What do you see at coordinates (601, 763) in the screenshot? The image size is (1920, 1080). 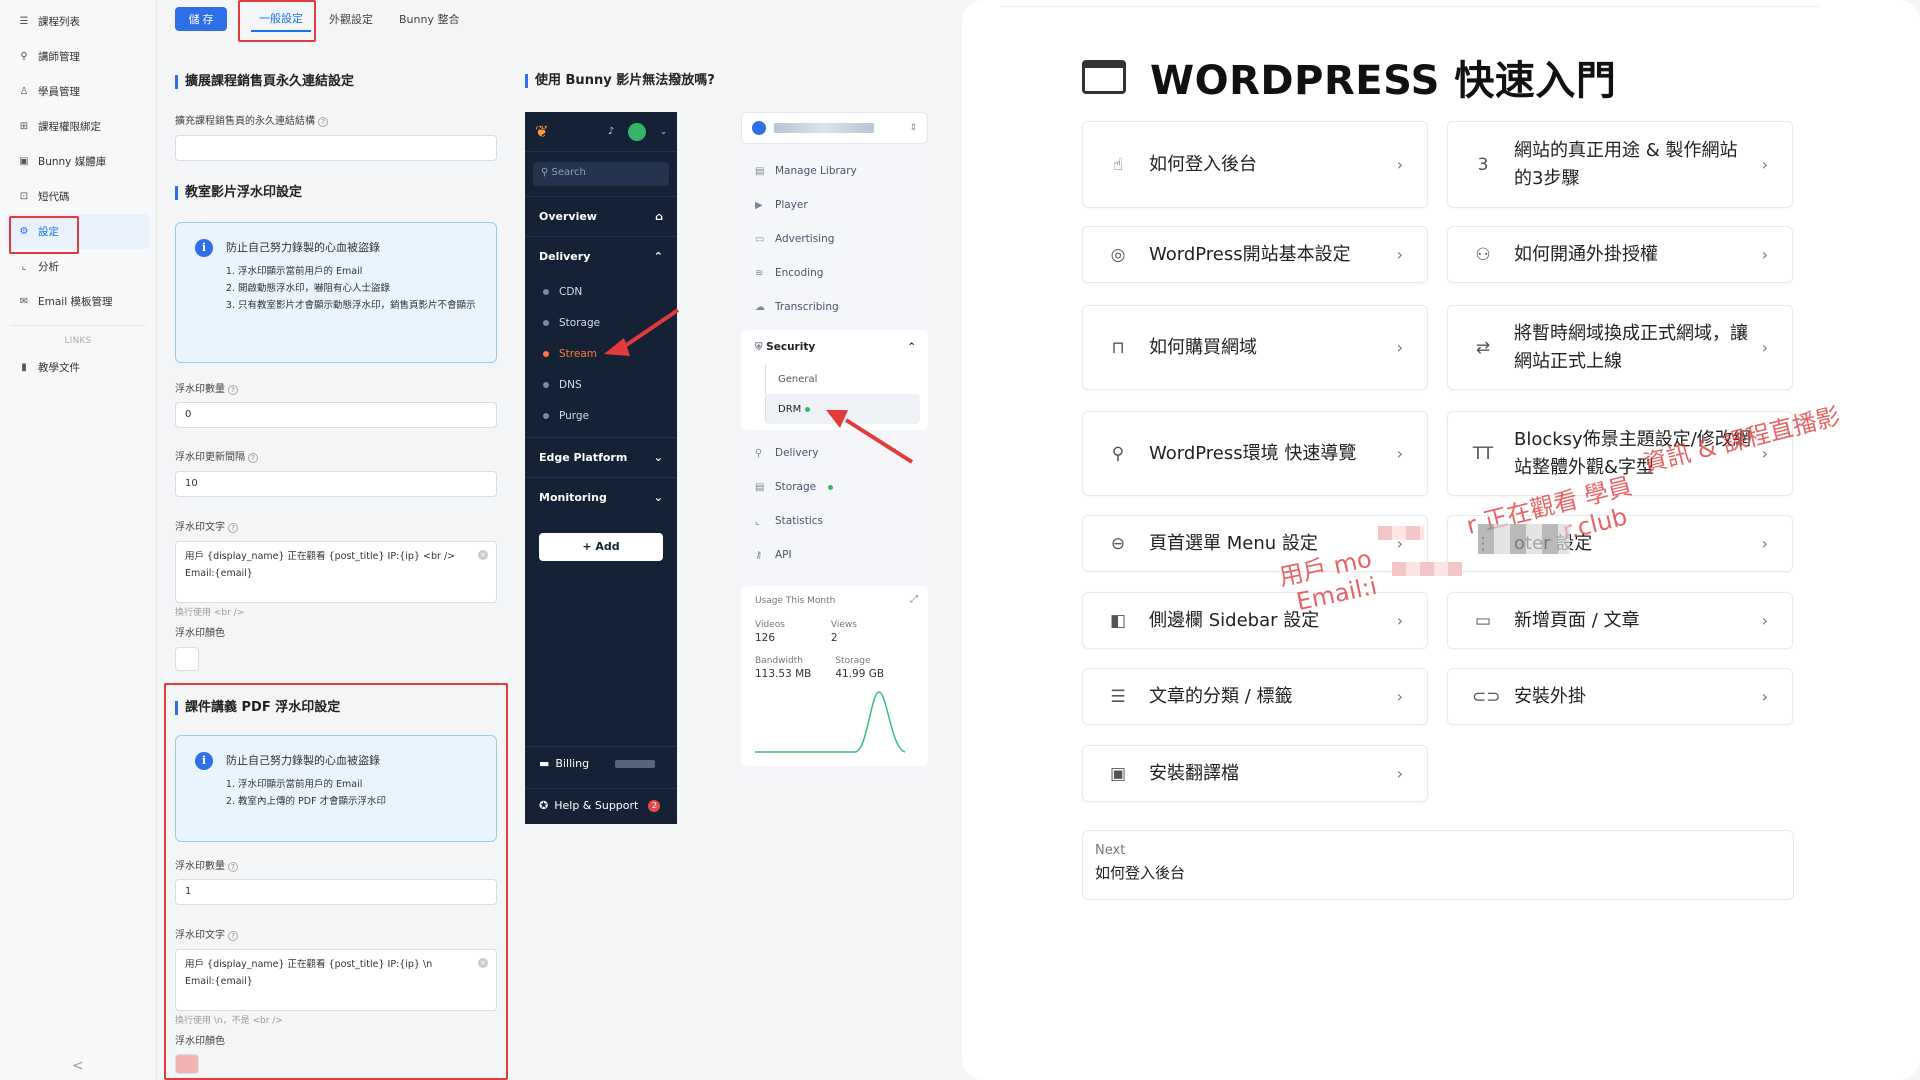 I see `bunny-nav-billing: ▬ Billing` at bounding box center [601, 763].